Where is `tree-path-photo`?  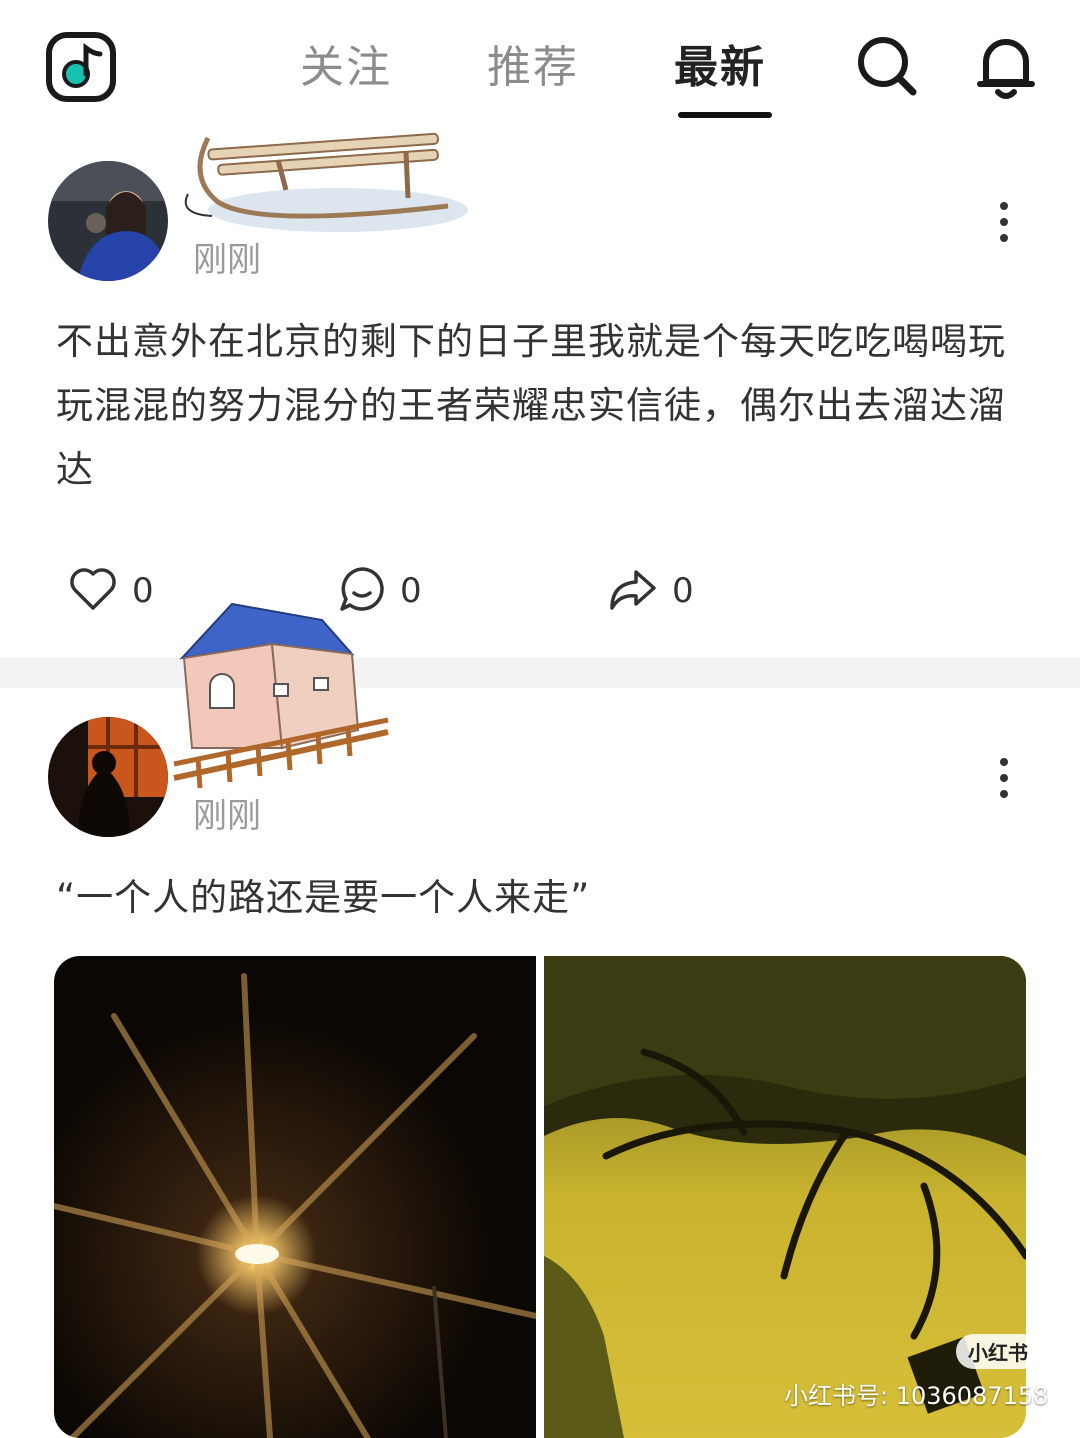 tree-path-photo is located at coordinates (785, 1197).